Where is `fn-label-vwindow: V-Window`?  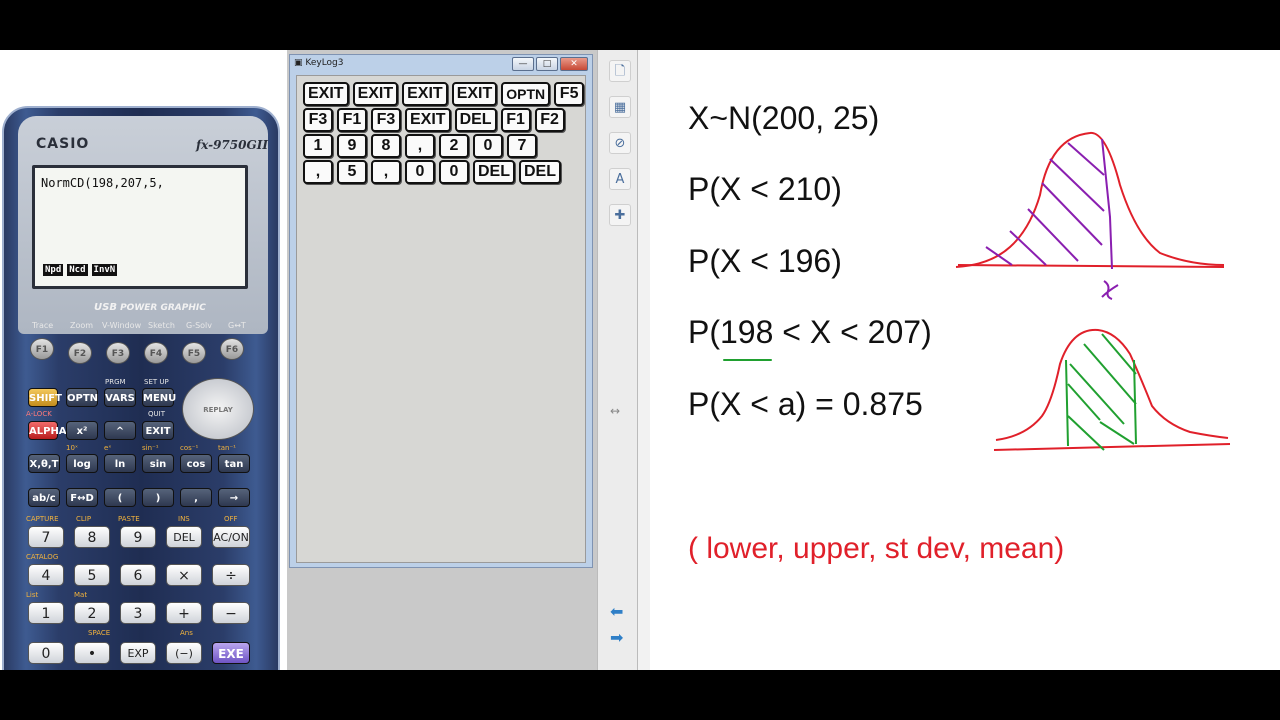
fn-label-vwindow: V-Window is located at coordinates (122, 325).